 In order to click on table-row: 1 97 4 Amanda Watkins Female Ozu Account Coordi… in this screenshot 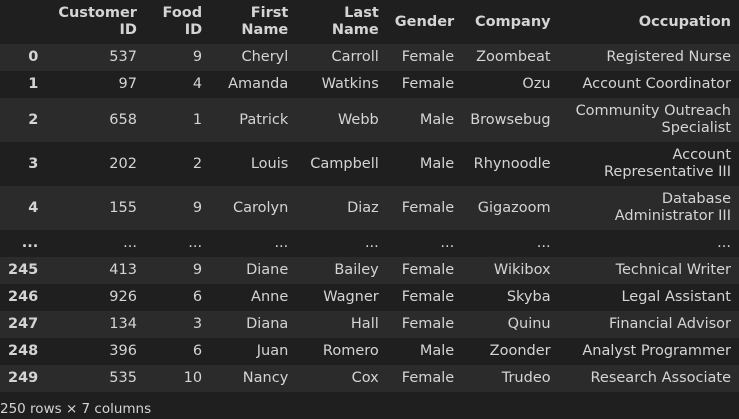, I will do `click(369, 84)`.